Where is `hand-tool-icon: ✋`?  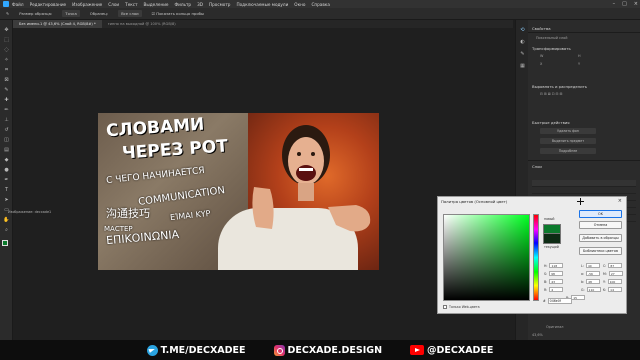
hand-tool-icon: ✋ is located at coordinates (6, 220).